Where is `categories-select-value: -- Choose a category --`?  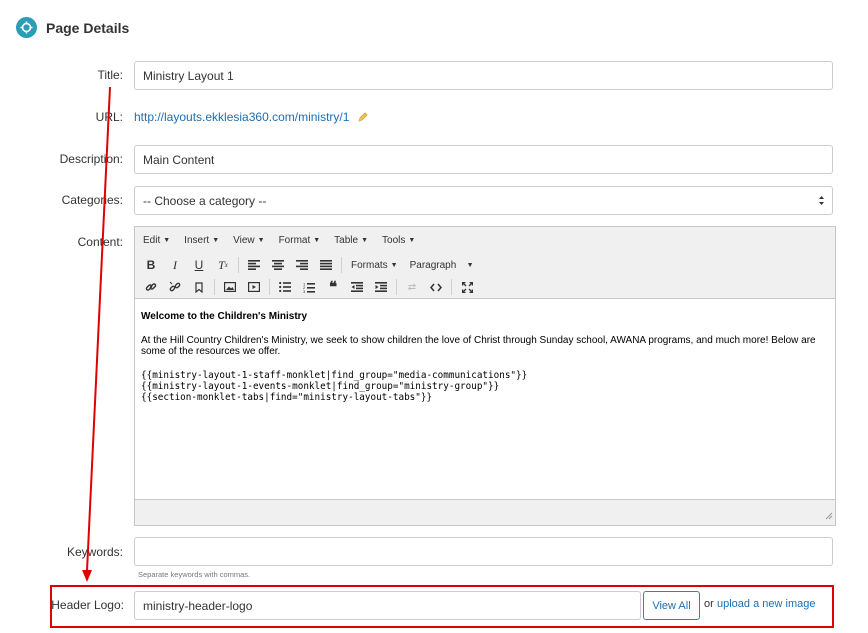 categories-select-value: -- Choose a category -- is located at coordinates (205, 200).